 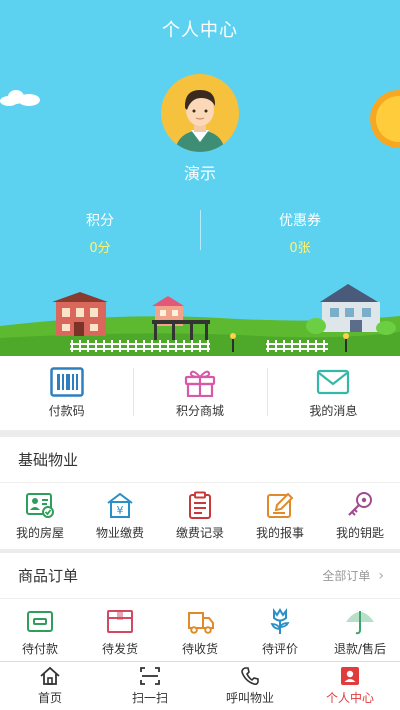 I want to click on points-stat: 积分 0分, so click(x=100, y=233).